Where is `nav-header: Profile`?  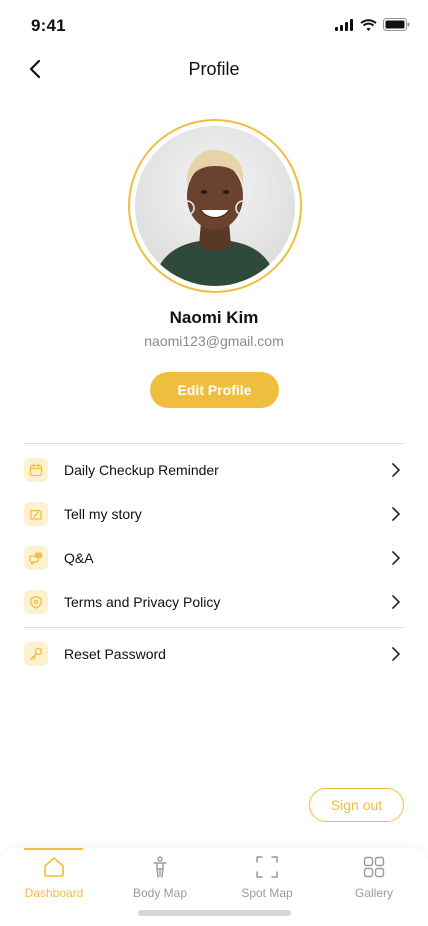
nav-header: Profile is located at coordinates (214, 70).